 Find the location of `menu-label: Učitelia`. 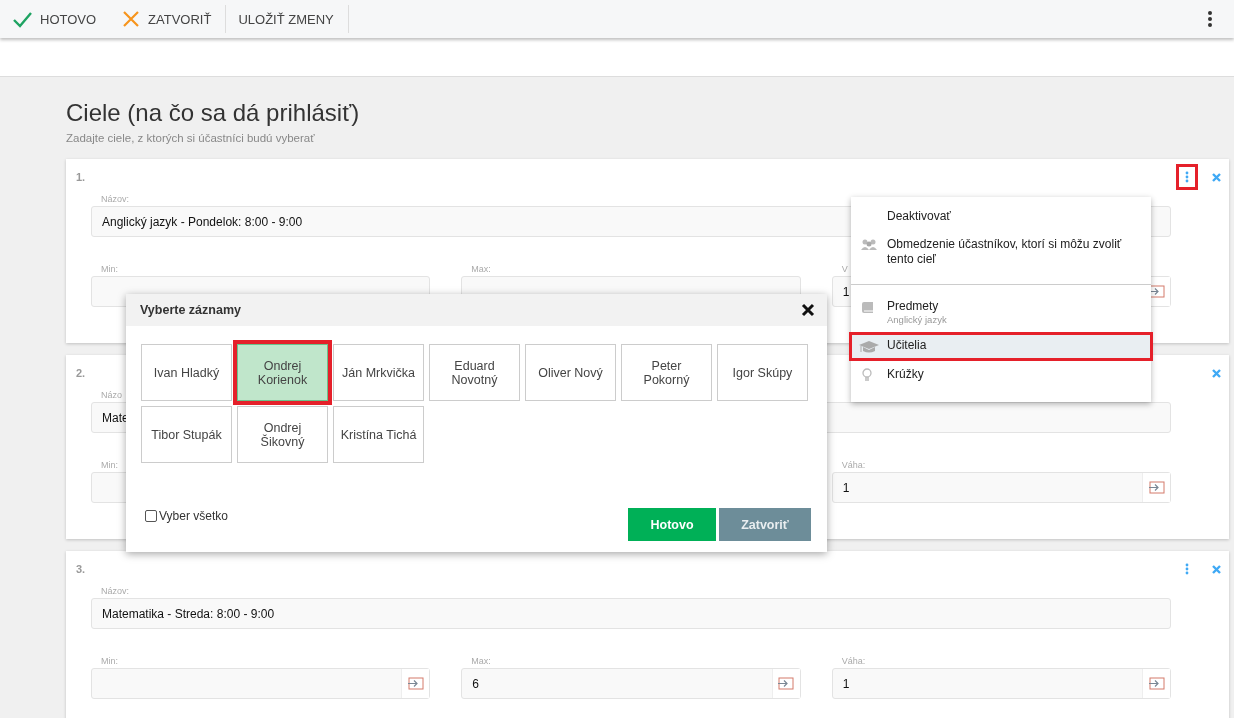

menu-label: Učitelia is located at coordinates (907, 345).